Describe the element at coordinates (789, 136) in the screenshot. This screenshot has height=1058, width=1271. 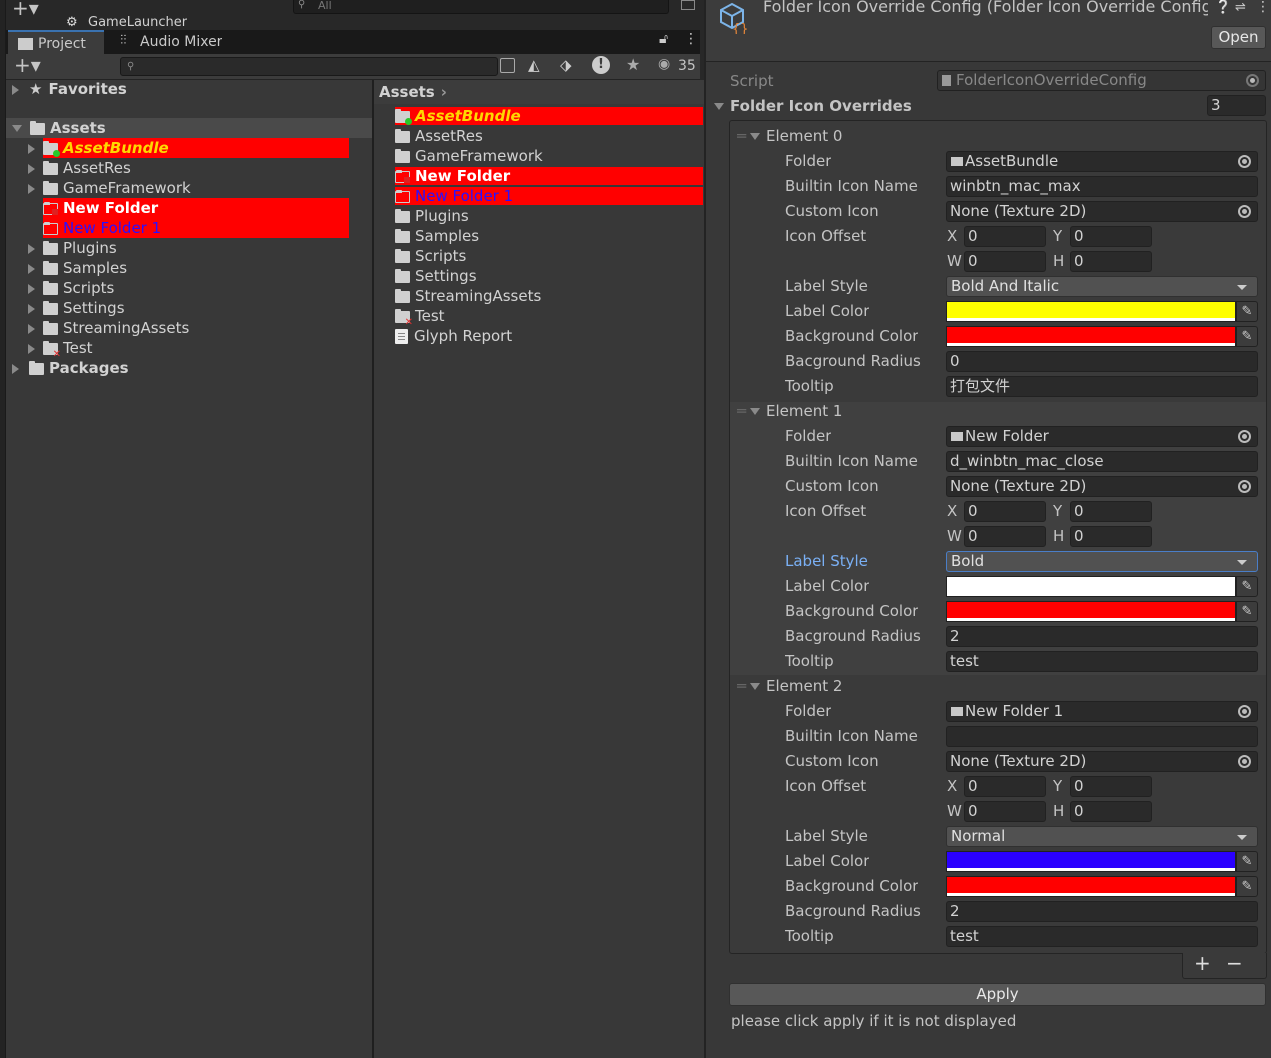
I see `element-header: ═ Element 0` at that location.